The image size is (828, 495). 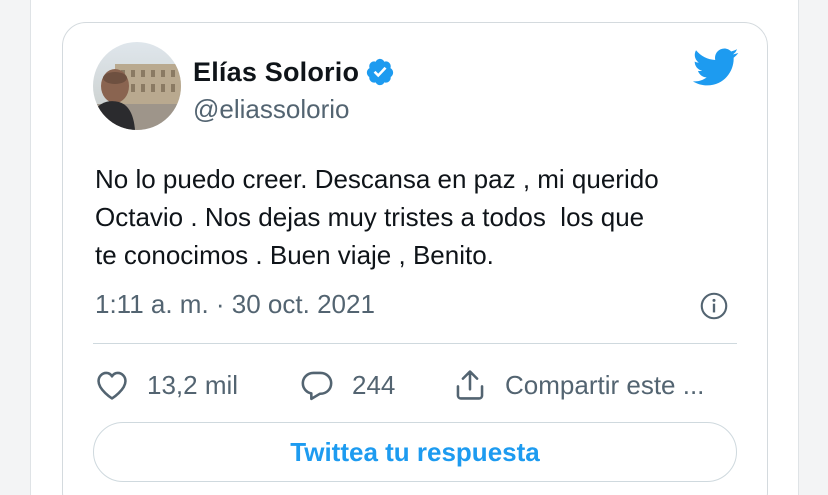 What do you see at coordinates (374, 384) in the screenshot?
I see `reply-count: 244` at bounding box center [374, 384].